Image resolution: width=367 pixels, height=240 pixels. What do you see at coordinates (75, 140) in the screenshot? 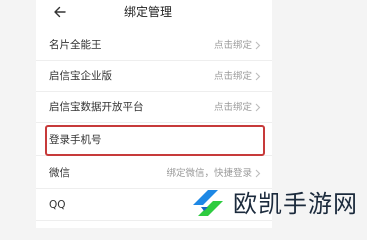
I see `row-label: 登录手机号` at bounding box center [75, 140].